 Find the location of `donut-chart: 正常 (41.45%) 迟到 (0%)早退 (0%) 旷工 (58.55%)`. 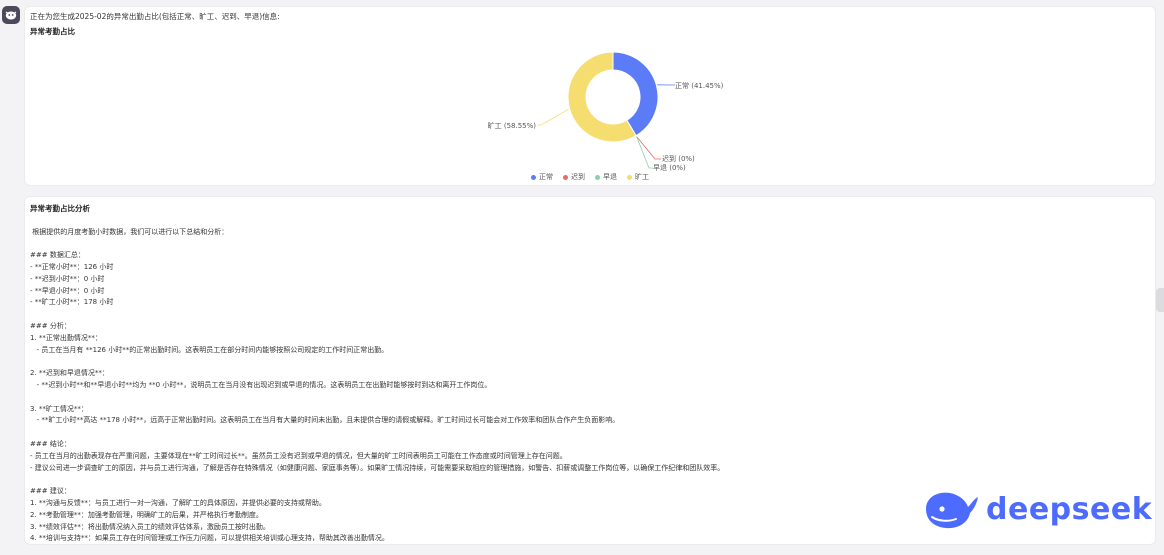

donut-chart: 正常 (41.45%) 迟到 (0%)早退 (0%) 旷工 (58.55%) is located at coordinates (606, 111).